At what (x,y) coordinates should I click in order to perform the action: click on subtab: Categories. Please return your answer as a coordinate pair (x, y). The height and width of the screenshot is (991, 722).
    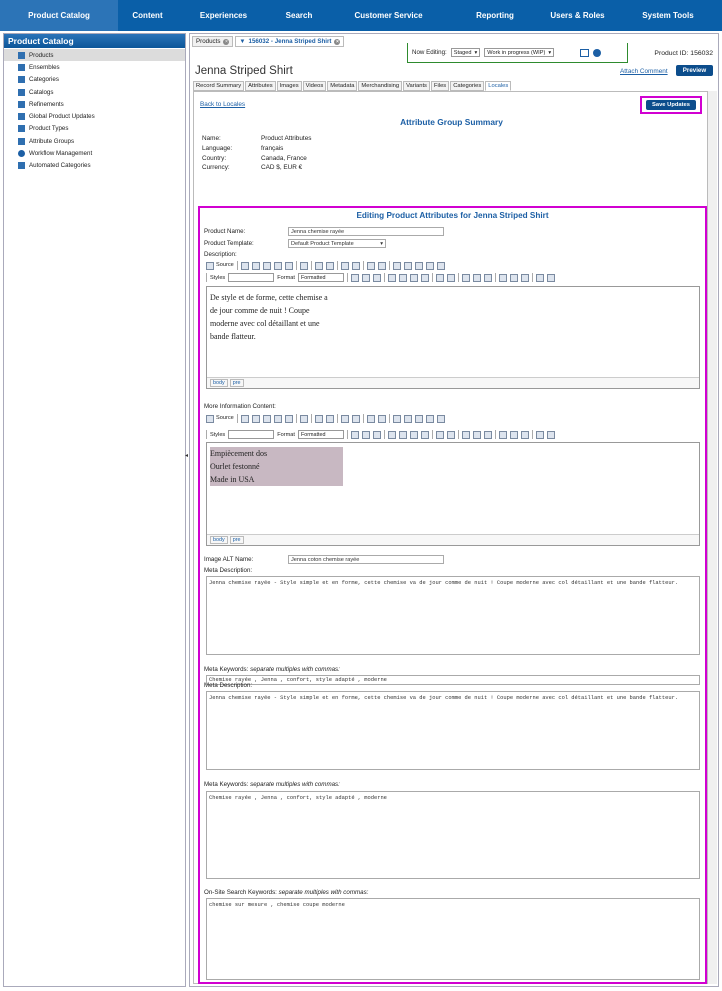
    Looking at the image, I should click on (467, 86).